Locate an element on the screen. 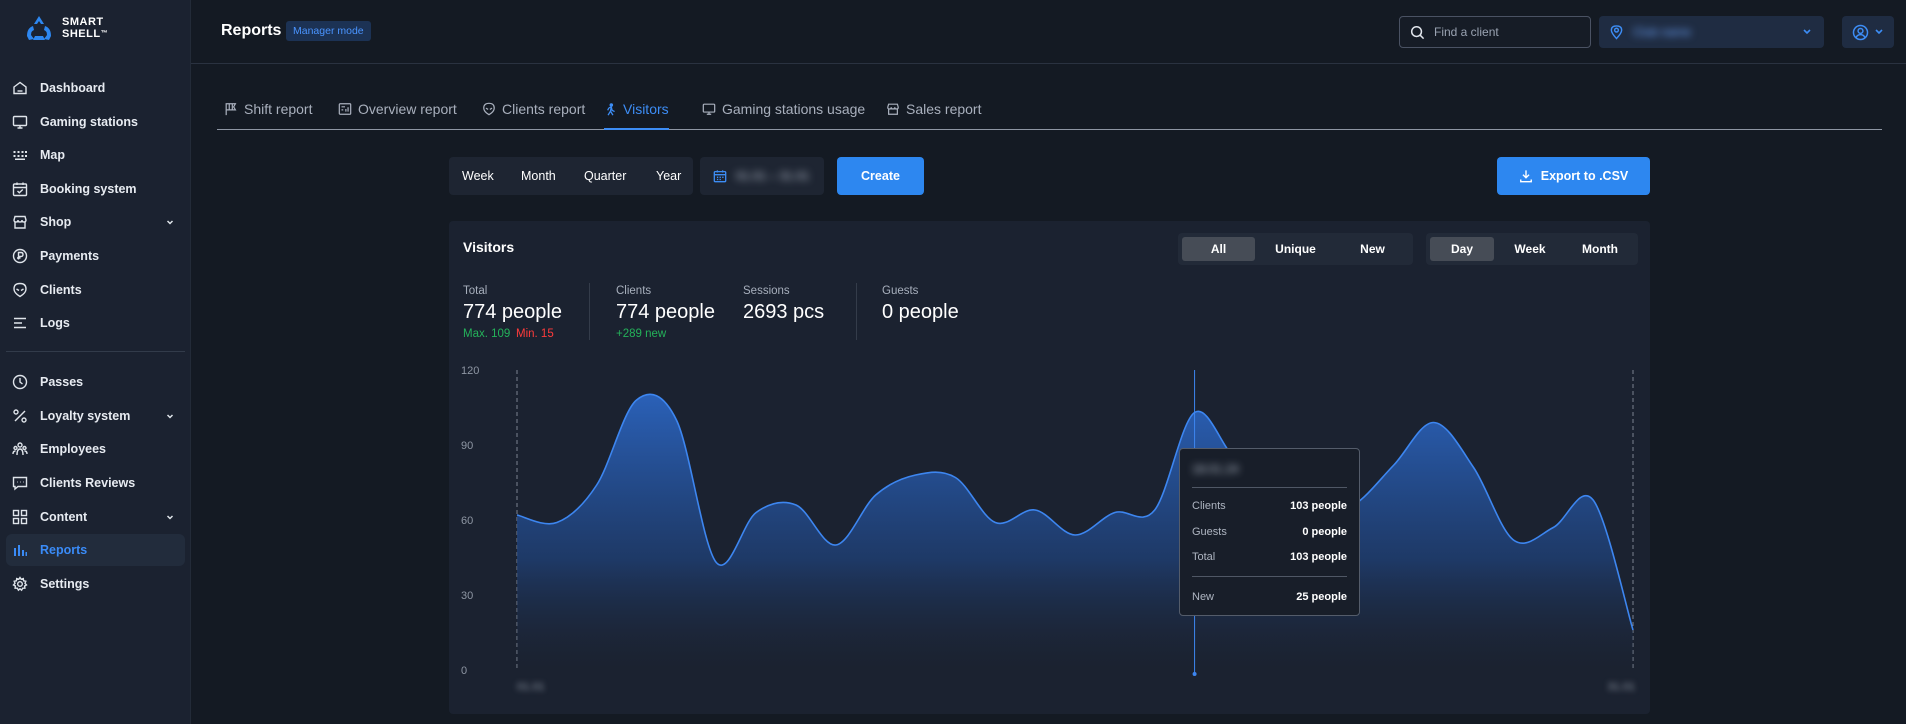 This screenshot has height=724, width=1906. manager-mode-badge: Manager mode is located at coordinates (328, 31).